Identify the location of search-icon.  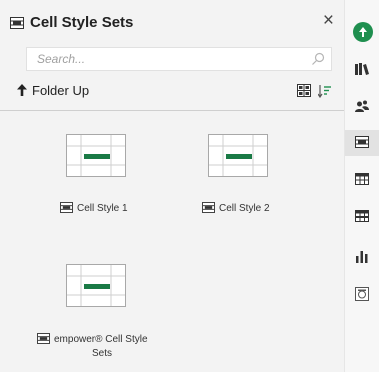
(318, 59).